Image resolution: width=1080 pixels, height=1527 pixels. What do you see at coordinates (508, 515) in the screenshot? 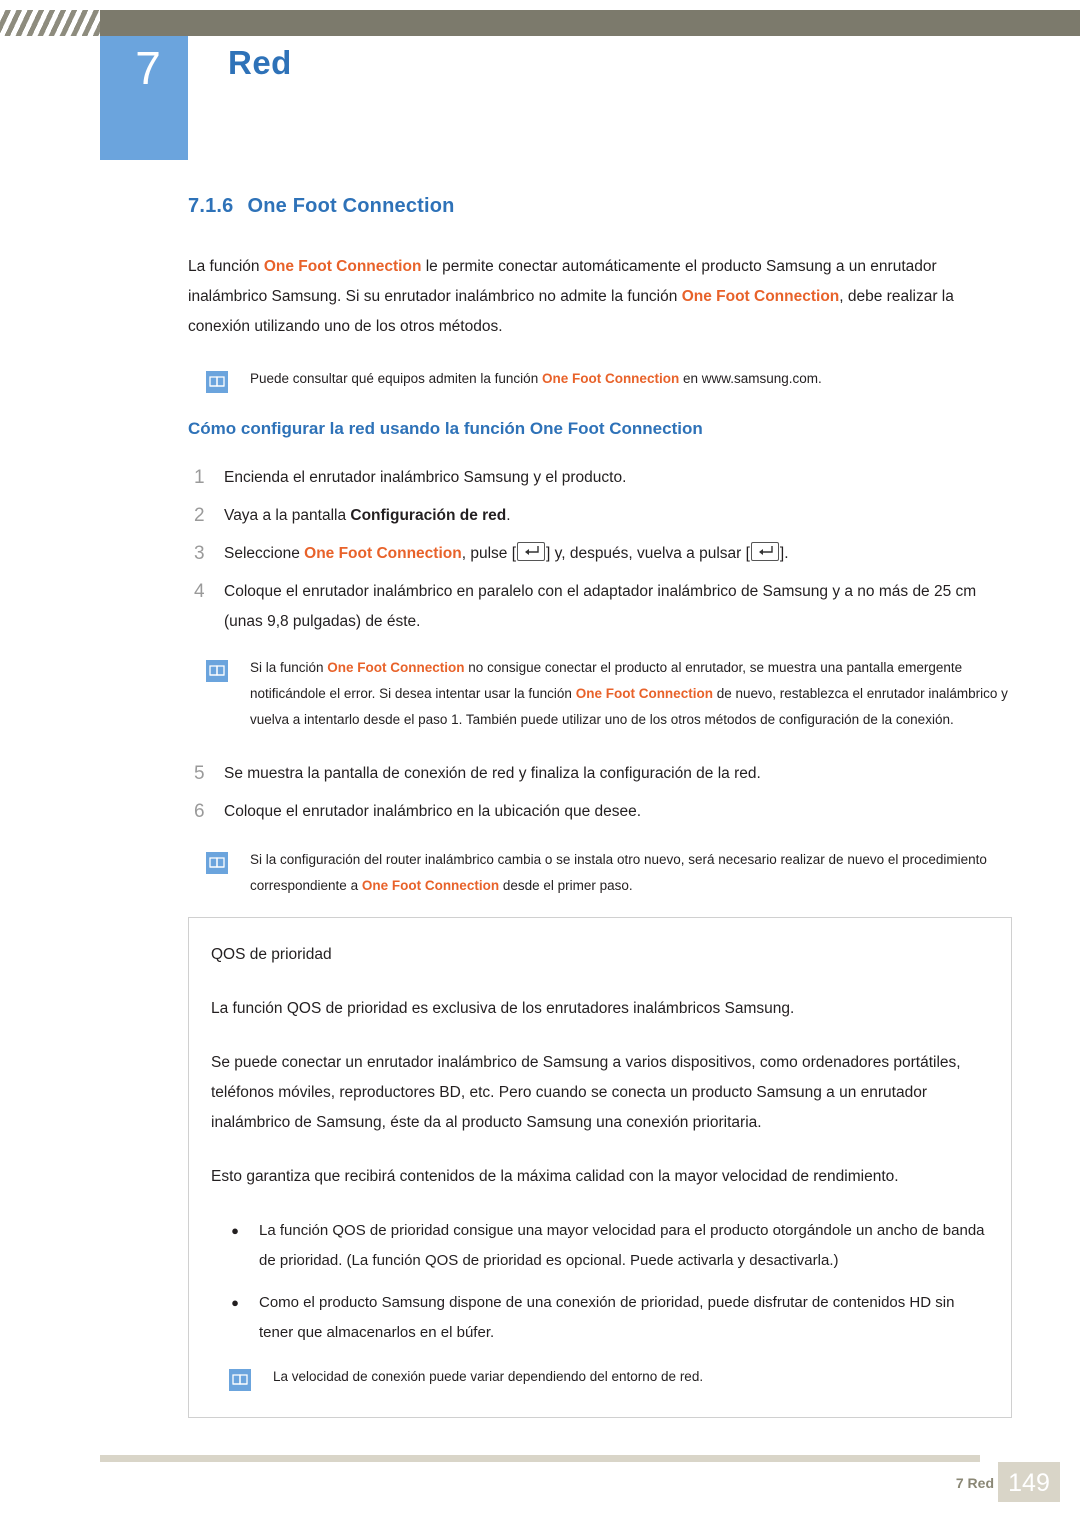
I see `step2-post: .` at bounding box center [508, 515].